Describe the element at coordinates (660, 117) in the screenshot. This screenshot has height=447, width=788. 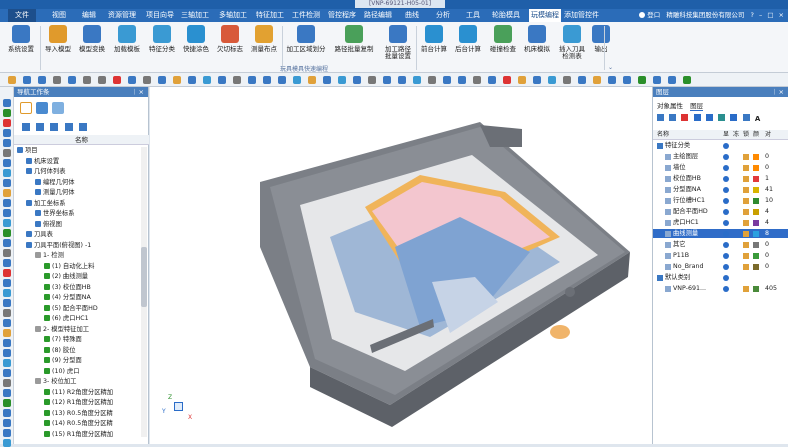
I see `new-layer-icon` at that location.